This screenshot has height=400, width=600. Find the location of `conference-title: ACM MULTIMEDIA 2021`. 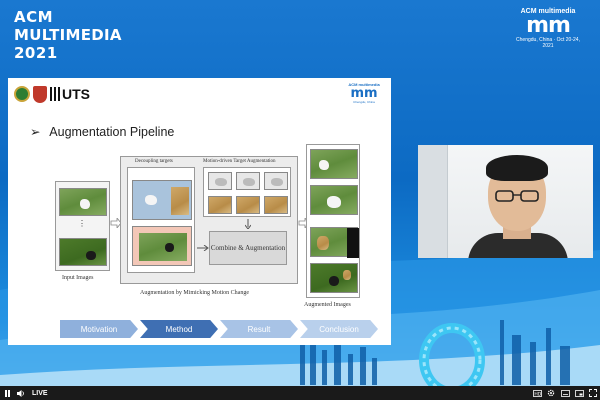

conference-title: ACM MULTIMEDIA 2021 is located at coordinates (68, 35).